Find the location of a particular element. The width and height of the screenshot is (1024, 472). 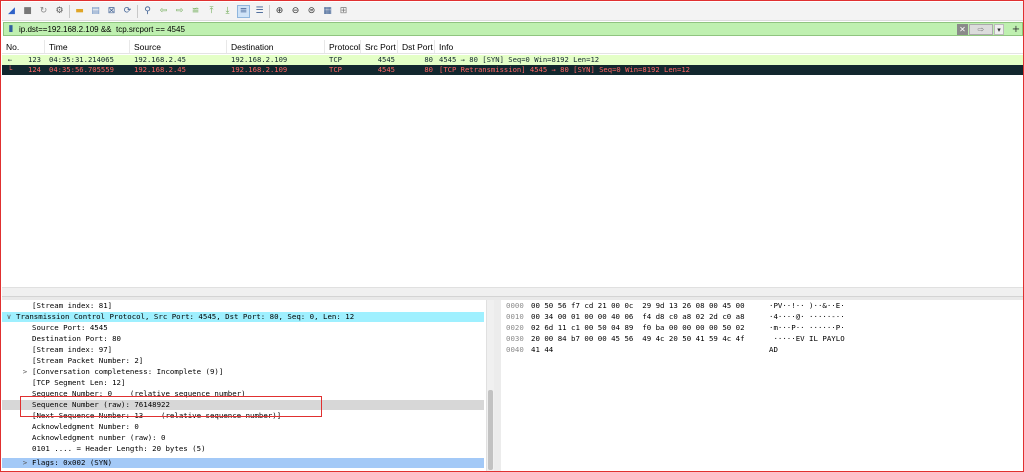

byte-offset: 0030 is located at coordinates (515, 338).